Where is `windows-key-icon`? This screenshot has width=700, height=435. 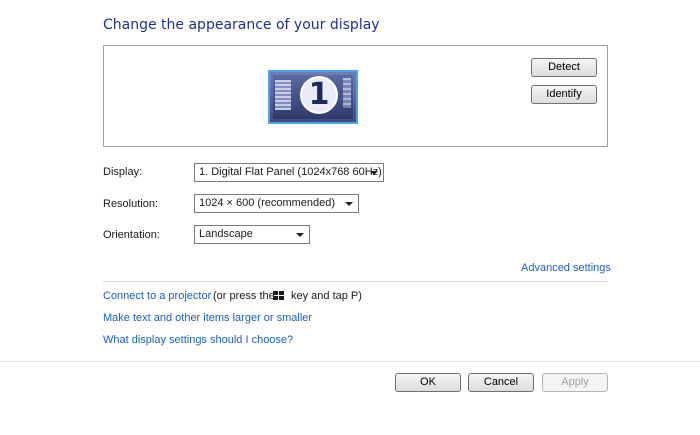 windows-key-icon is located at coordinates (279, 296).